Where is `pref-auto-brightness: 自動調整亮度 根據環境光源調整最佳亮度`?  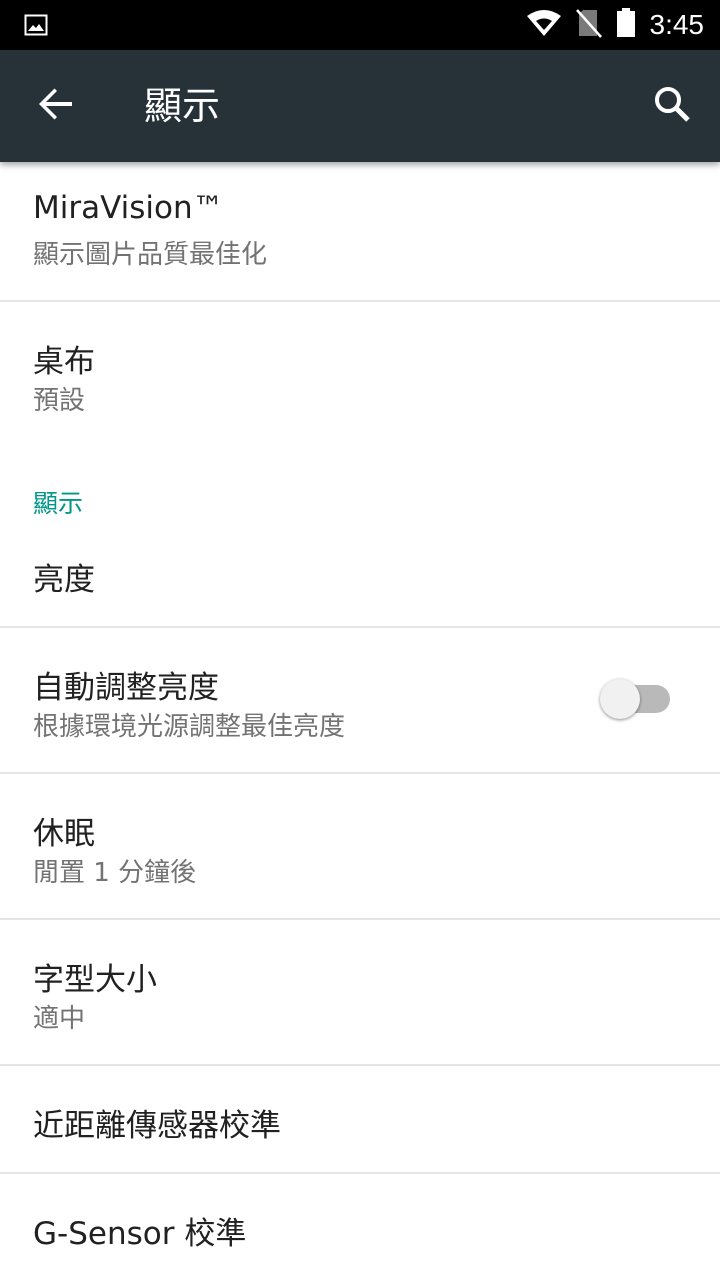
pref-auto-brightness: 自動調整亮度 根據環境光源調整最佳亮度 is located at coordinates (360, 701).